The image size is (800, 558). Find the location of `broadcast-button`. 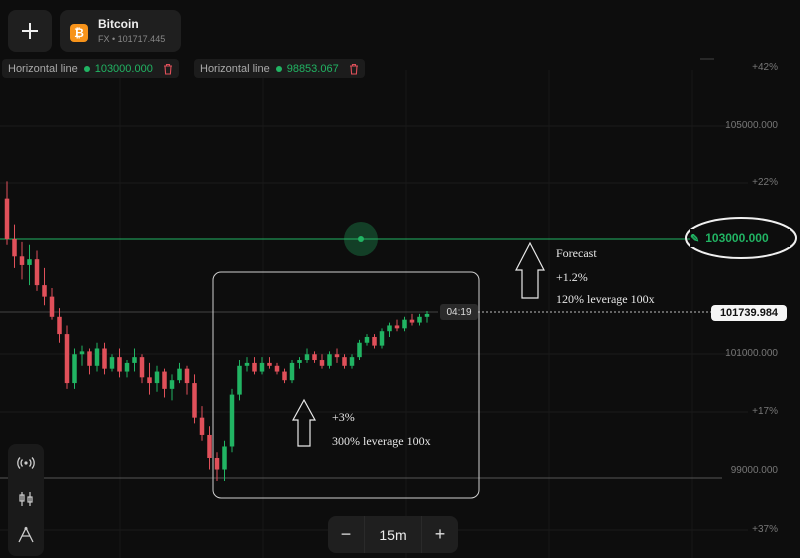

broadcast-button is located at coordinates (26, 463).